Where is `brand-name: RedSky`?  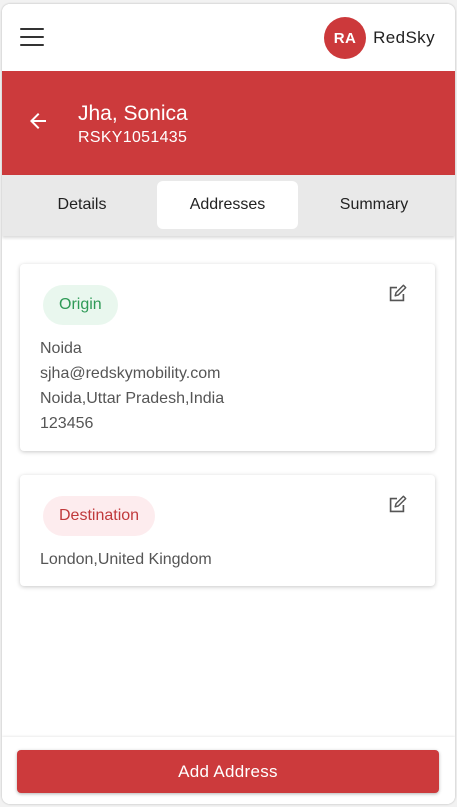
brand-name: RedSky is located at coordinates (404, 37).